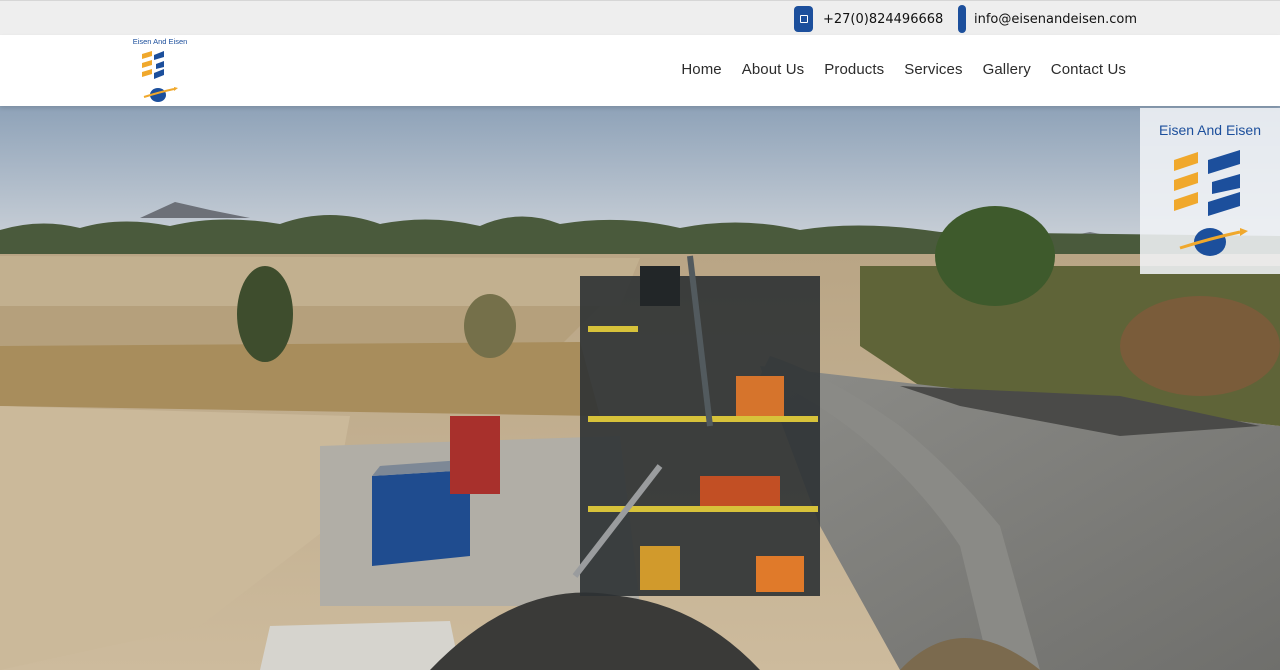 This screenshot has height=670, width=1280. Describe the element at coordinates (962, 19) in the screenshot. I see `mail-icon` at that location.